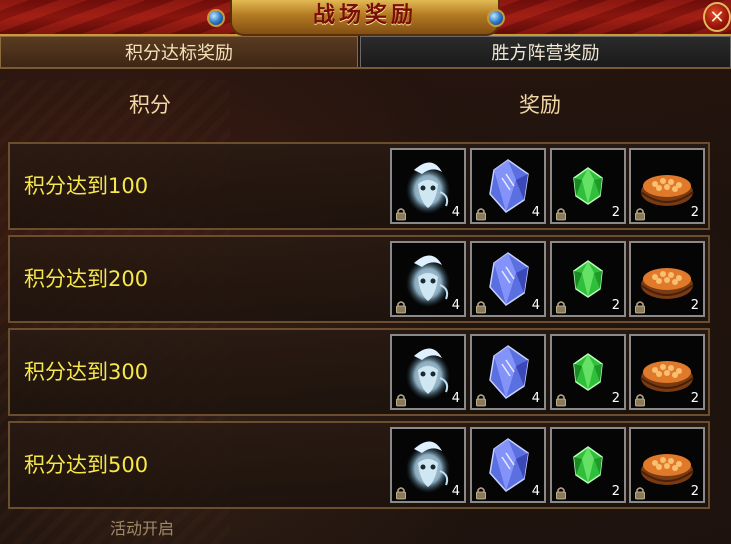 Image resolution: width=731 pixels, height=544 pixels. I want to click on tab-divider, so click(365, 68).